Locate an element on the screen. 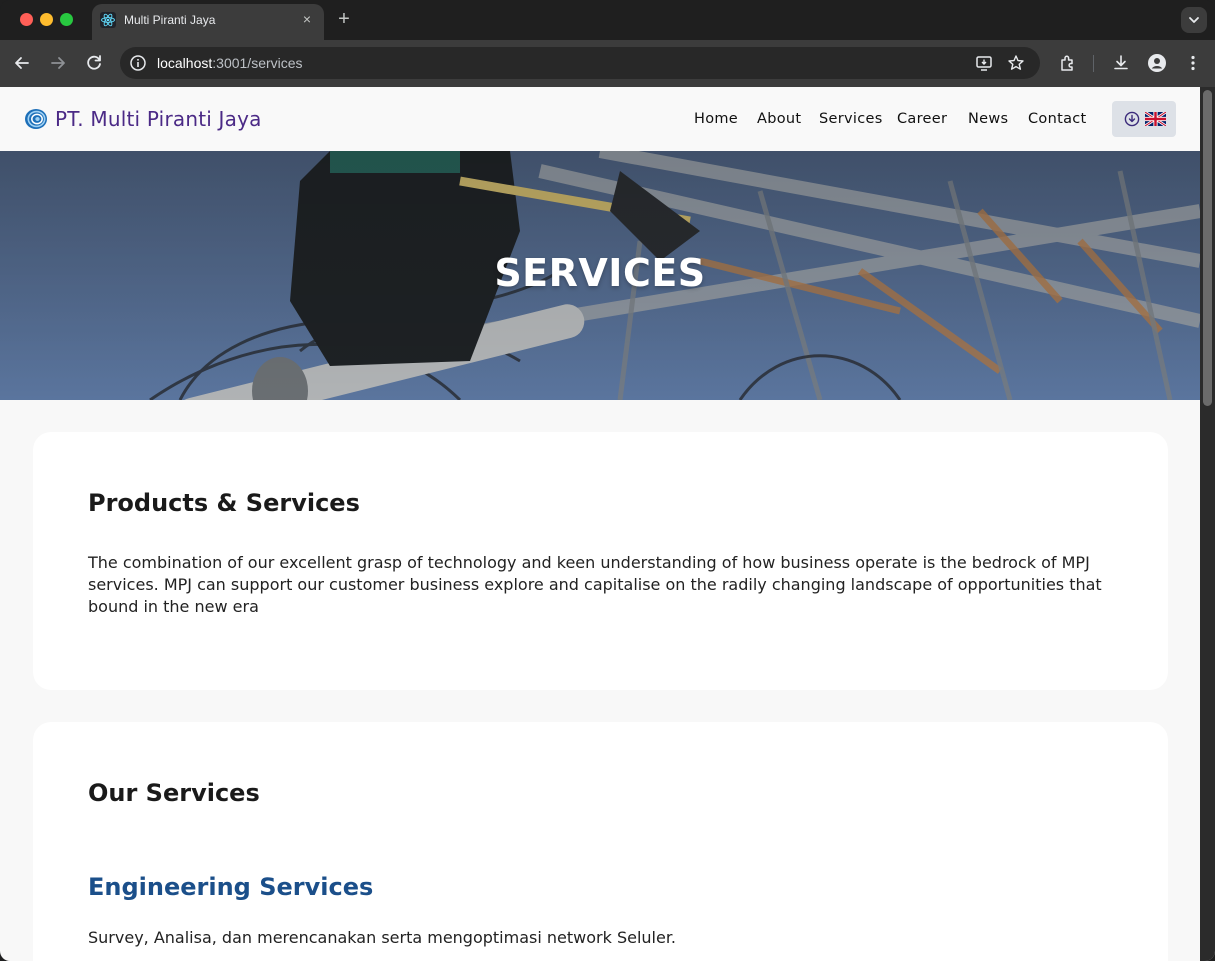  browser-tab: Multi Piranti Jaya × is located at coordinates (208, 22).